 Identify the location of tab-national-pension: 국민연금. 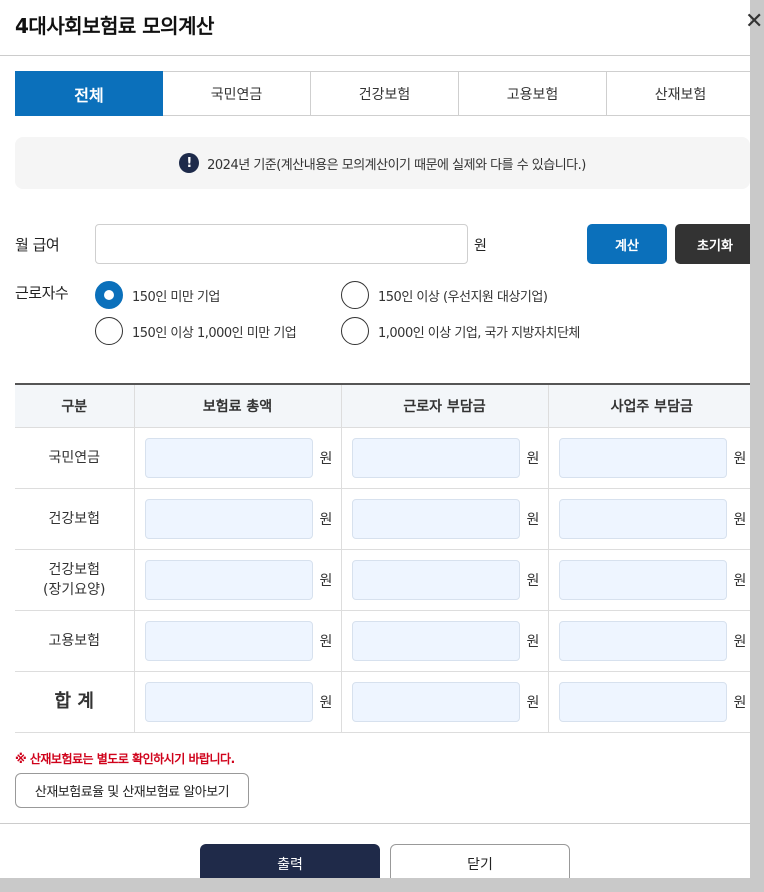
(237, 93).